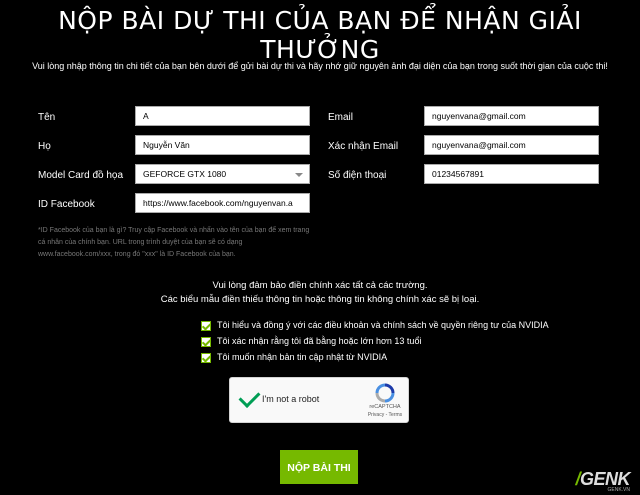  Describe the element at coordinates (249, 397) in the screenshot. I see `captcha-checkmark-icon` at that location.